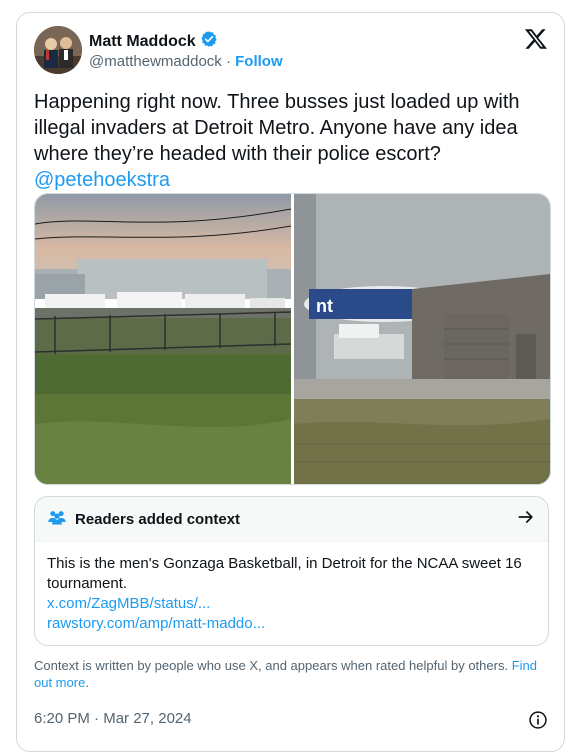  What do you see at coordinates (147, 718) in the screenshot?
I see `timestamp-date: Mar 27, 2024` at bounding box center [147, 718].